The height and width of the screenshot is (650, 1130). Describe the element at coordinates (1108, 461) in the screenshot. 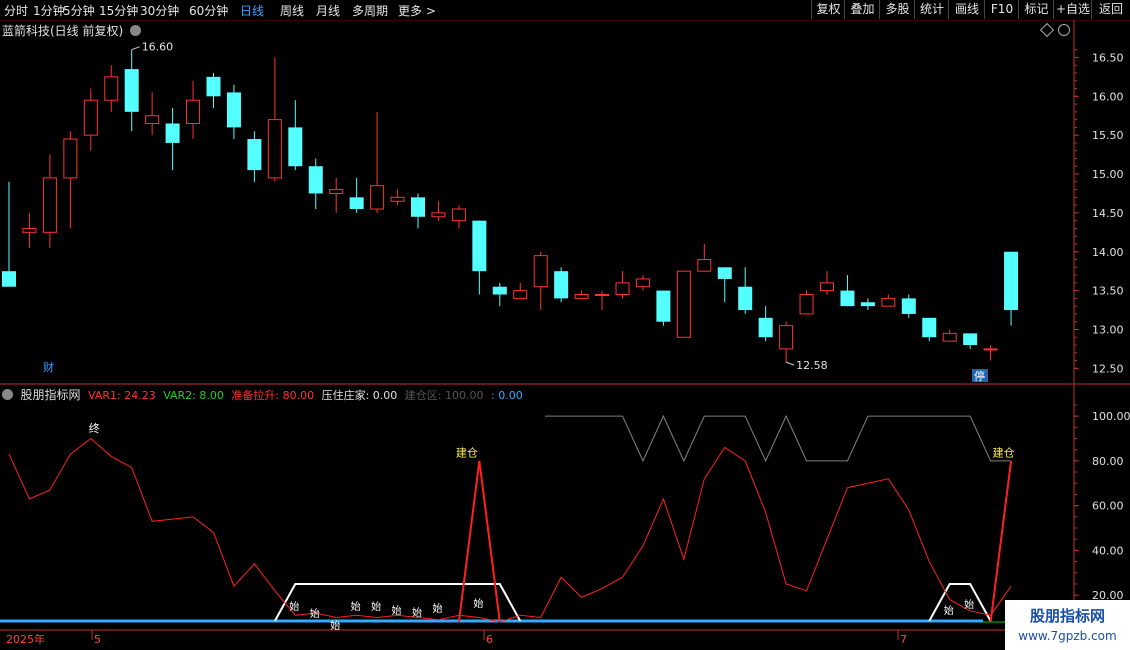

I see `ind-ytick-label: 80.00` at that location.